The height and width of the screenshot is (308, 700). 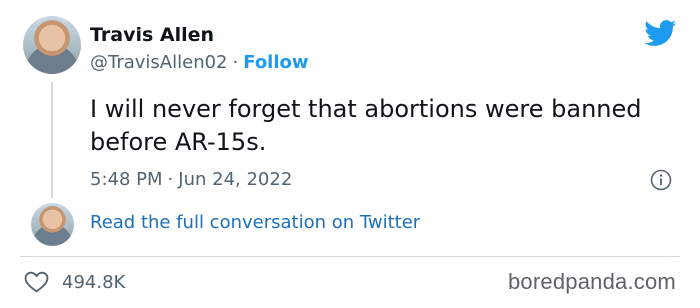 What do you see at coordinates (159, 62) in the screenshot?
I see `author-handle: @TravisAllen02` at bounding box center [159, 62].